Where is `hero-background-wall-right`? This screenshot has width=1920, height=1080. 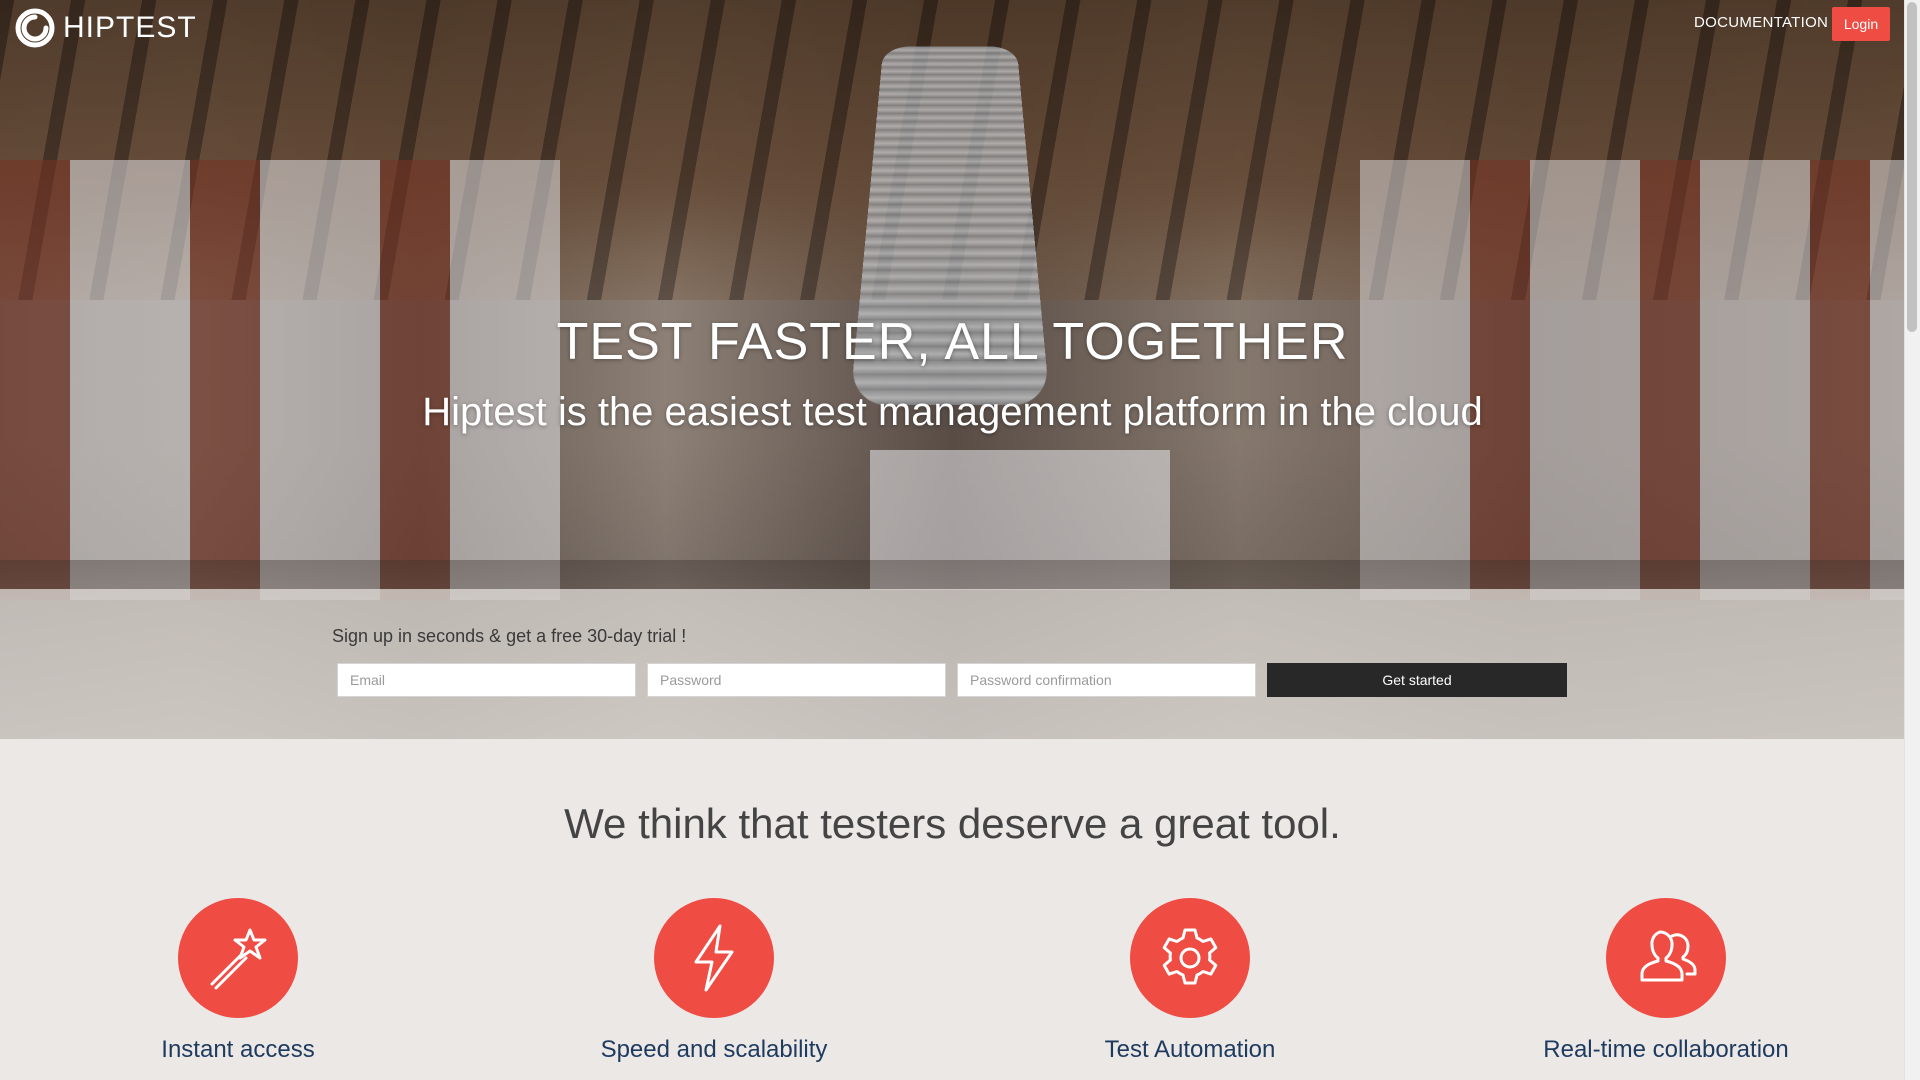 hero-background-wall-right is located at coordinates (1632, 380).